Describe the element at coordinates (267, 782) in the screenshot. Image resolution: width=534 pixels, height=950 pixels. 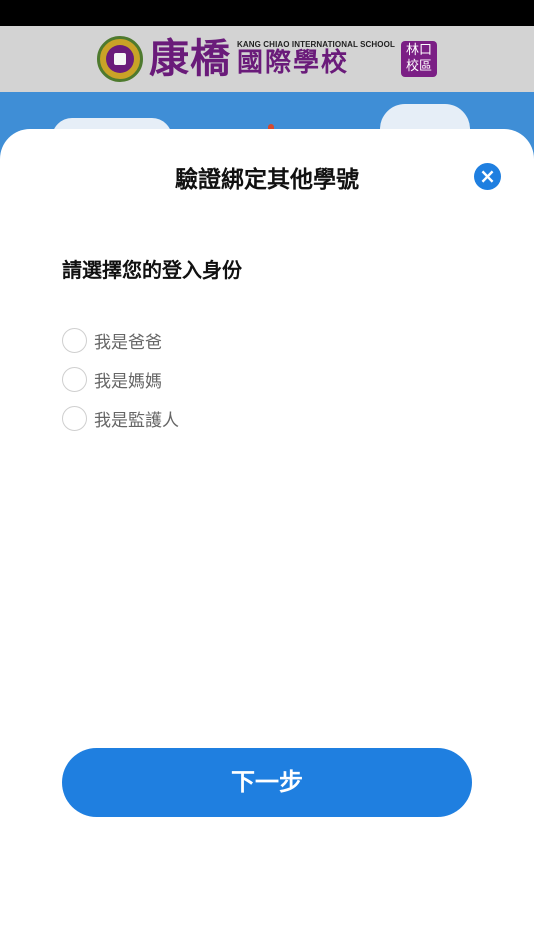
I see `next-button: 下一步` at that location.